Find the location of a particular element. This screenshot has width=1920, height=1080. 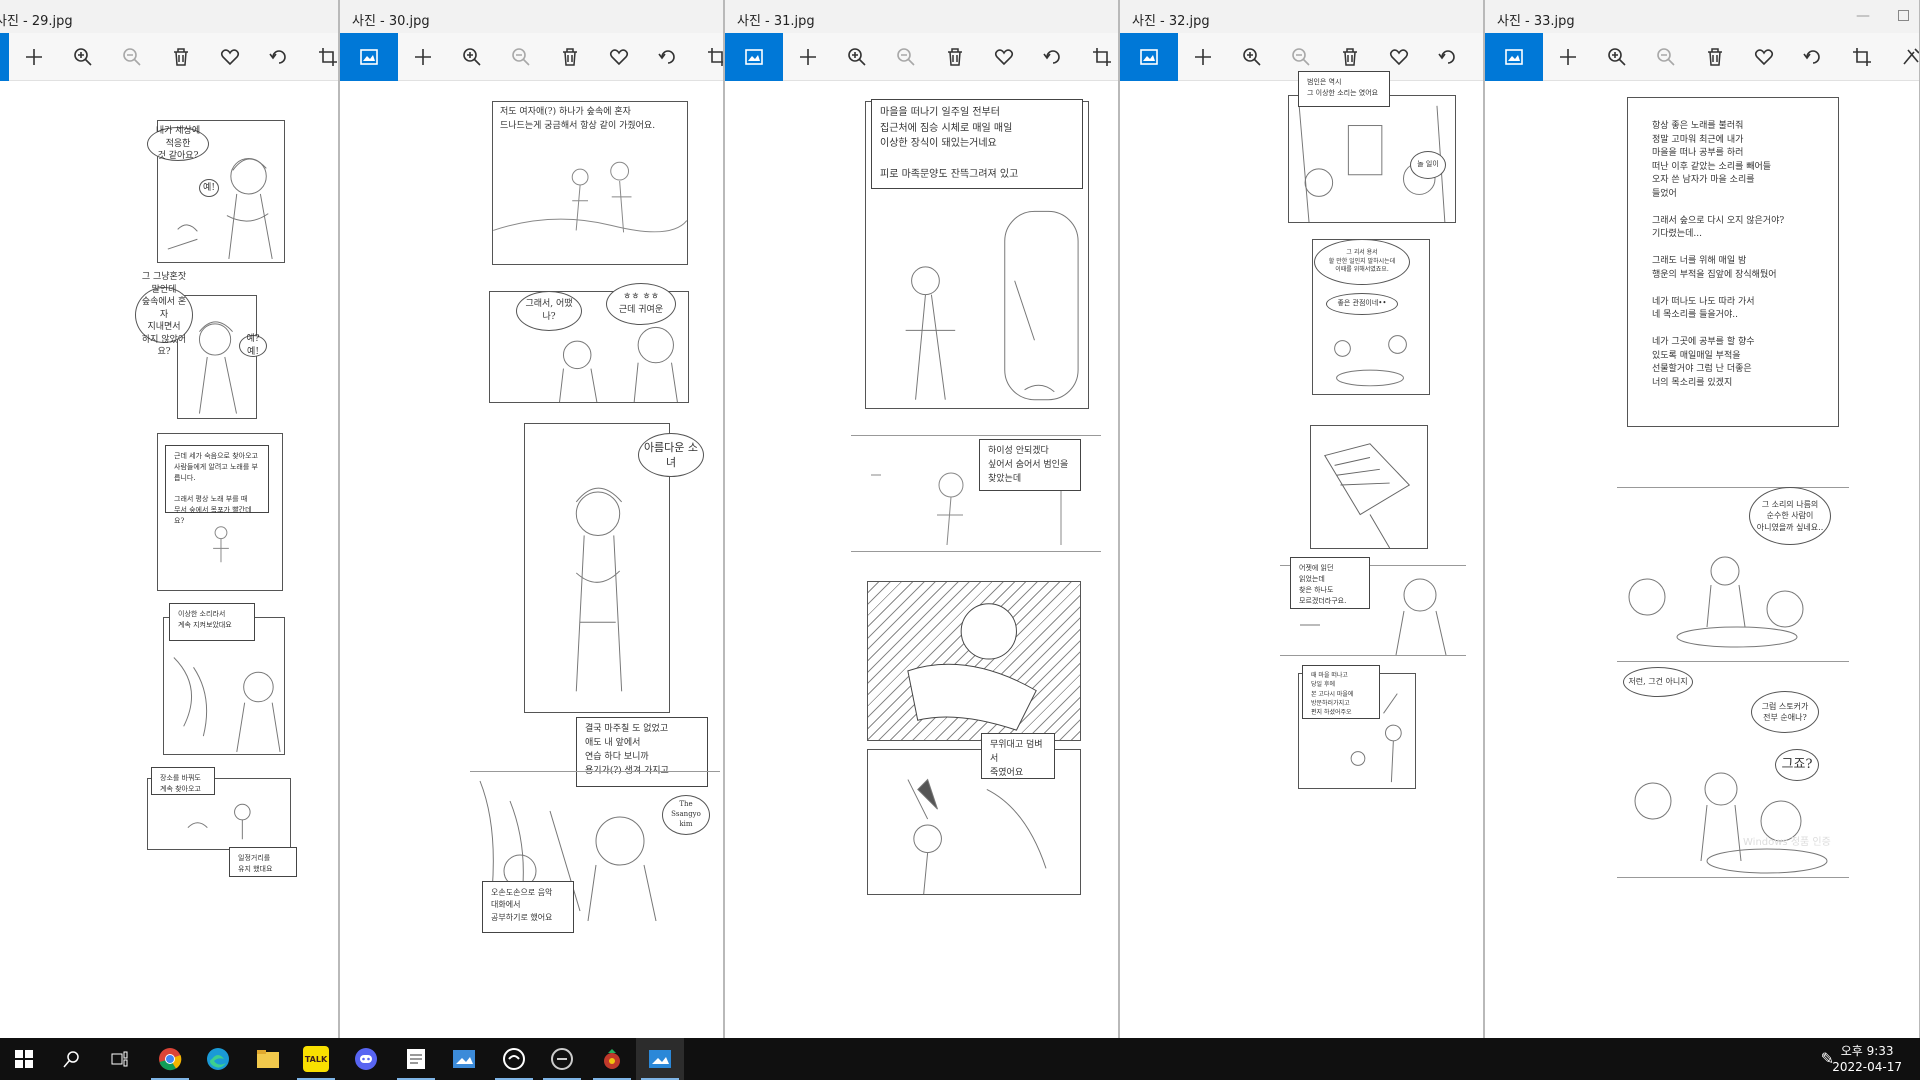

clock-time: 오후 9:33 is located at coordinates (1867, 1051).